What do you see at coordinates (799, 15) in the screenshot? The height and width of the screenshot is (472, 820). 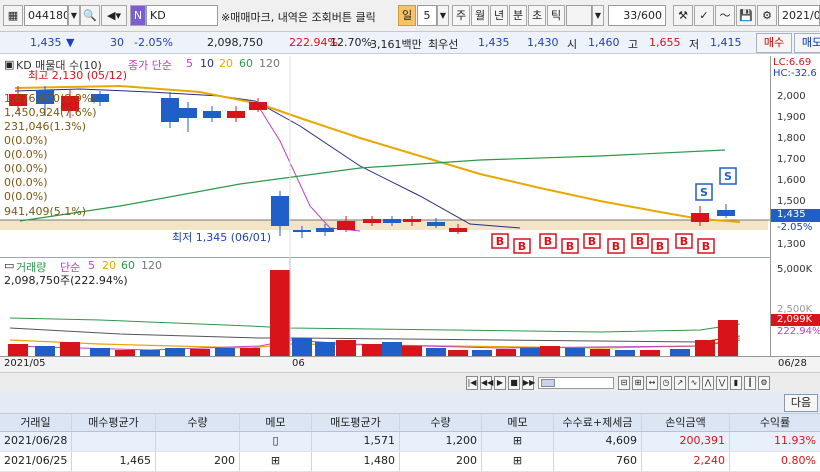 I see `date-field: 2021/06/28` at bounding box center [799, 15].